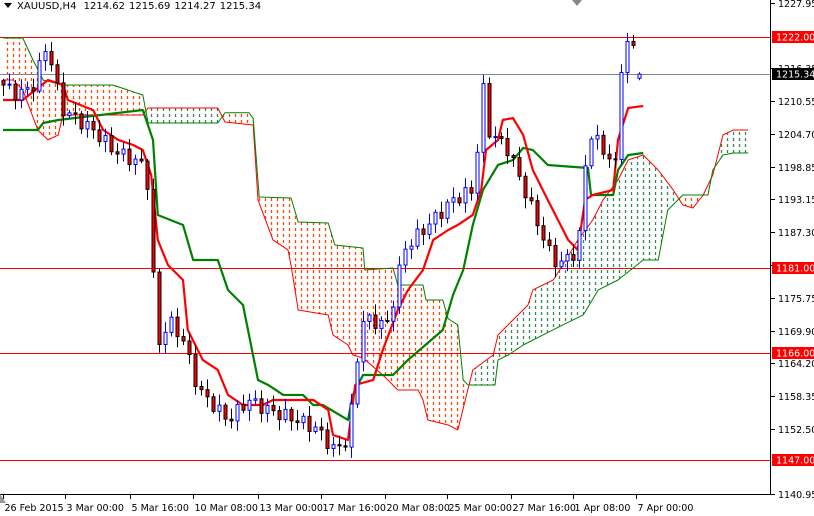 The width and height of the screenshot is (814, 516). Describe the element at coordinates (796, 200) in the screenshot. I see `price-tick-label: 1193.15` at that location.